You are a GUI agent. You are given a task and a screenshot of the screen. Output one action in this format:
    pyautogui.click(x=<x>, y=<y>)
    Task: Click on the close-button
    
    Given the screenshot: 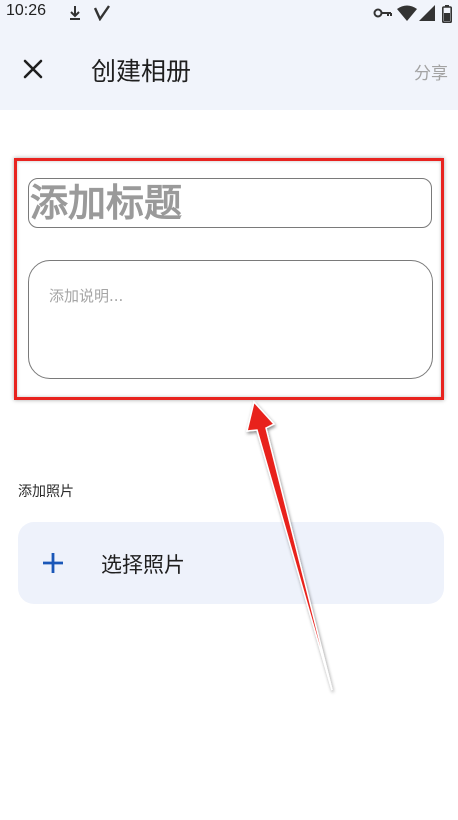 What is the action you would take?
    pyautogui.click(x=33, y=69)
    